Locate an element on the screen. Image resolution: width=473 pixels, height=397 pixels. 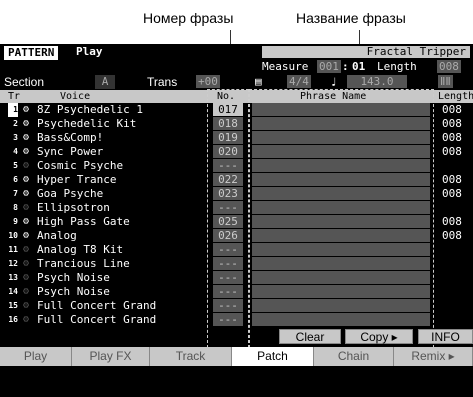
column-header-tr: Tr is located at coordinates (14, 96).